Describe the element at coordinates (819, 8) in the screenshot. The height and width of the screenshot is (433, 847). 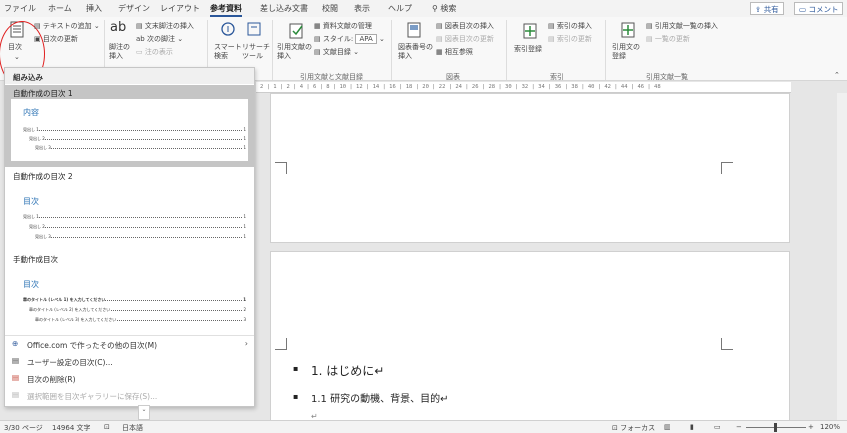
I see `comment-button: ▭ コメント` at that location.